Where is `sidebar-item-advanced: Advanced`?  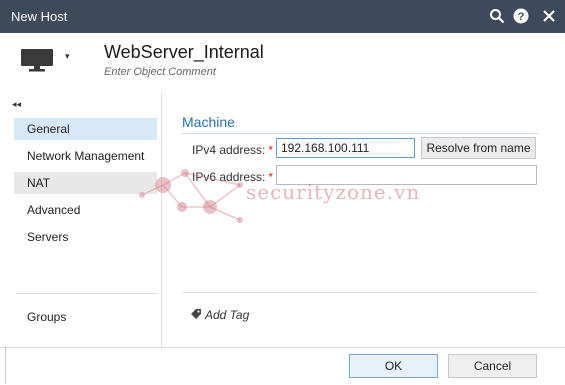 sidebar-item-advanced: Advanced is located at coordinates (85, 210).